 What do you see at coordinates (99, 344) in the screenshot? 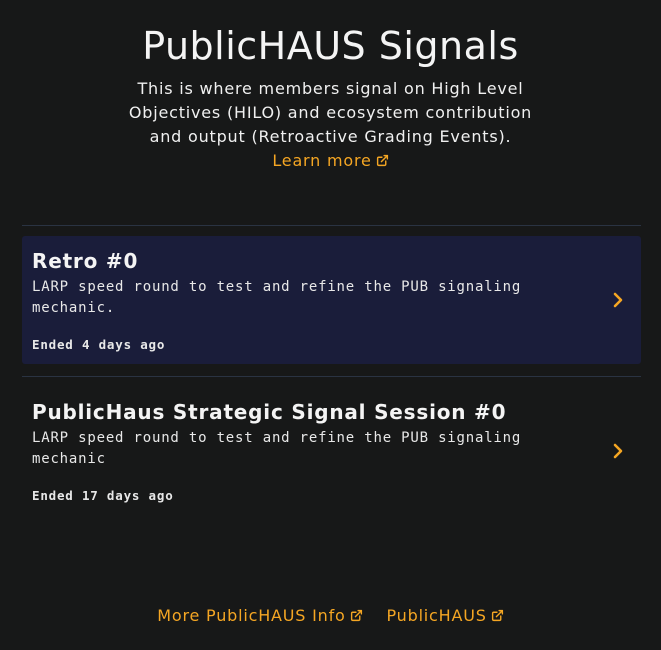
I see `signal-status: Ended 4 days ago` at bounding box center [99, 344].